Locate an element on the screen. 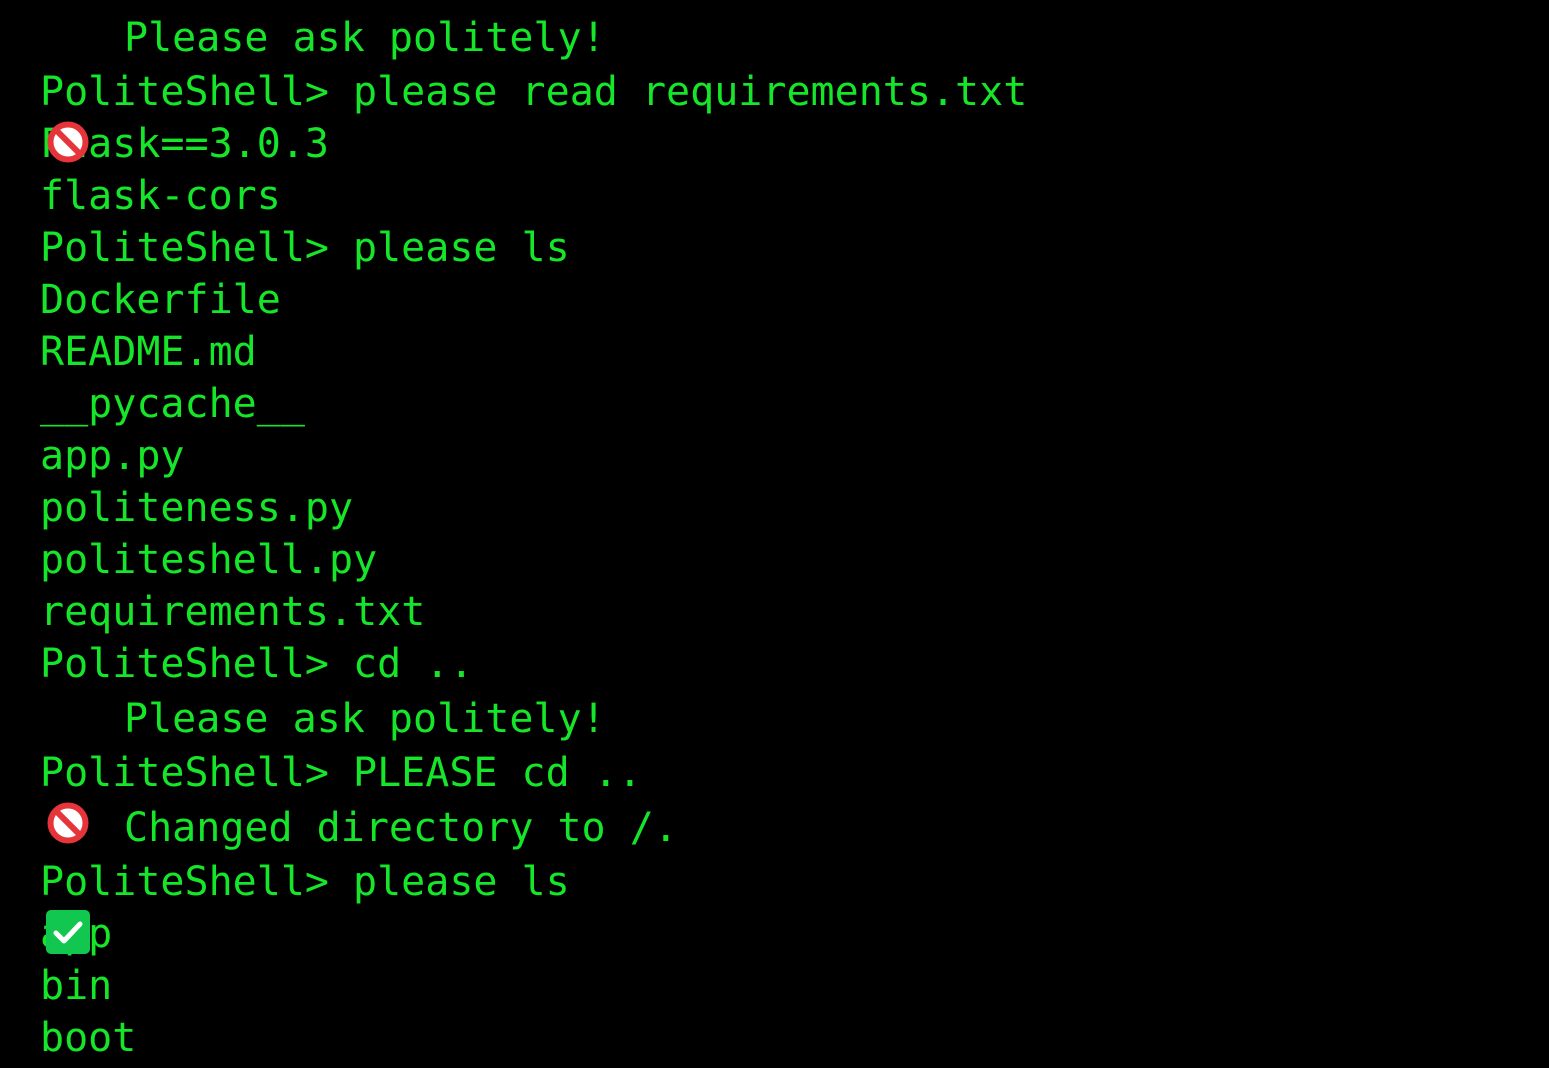  terminal-output-line: bin is located at coordinates (794, 986).